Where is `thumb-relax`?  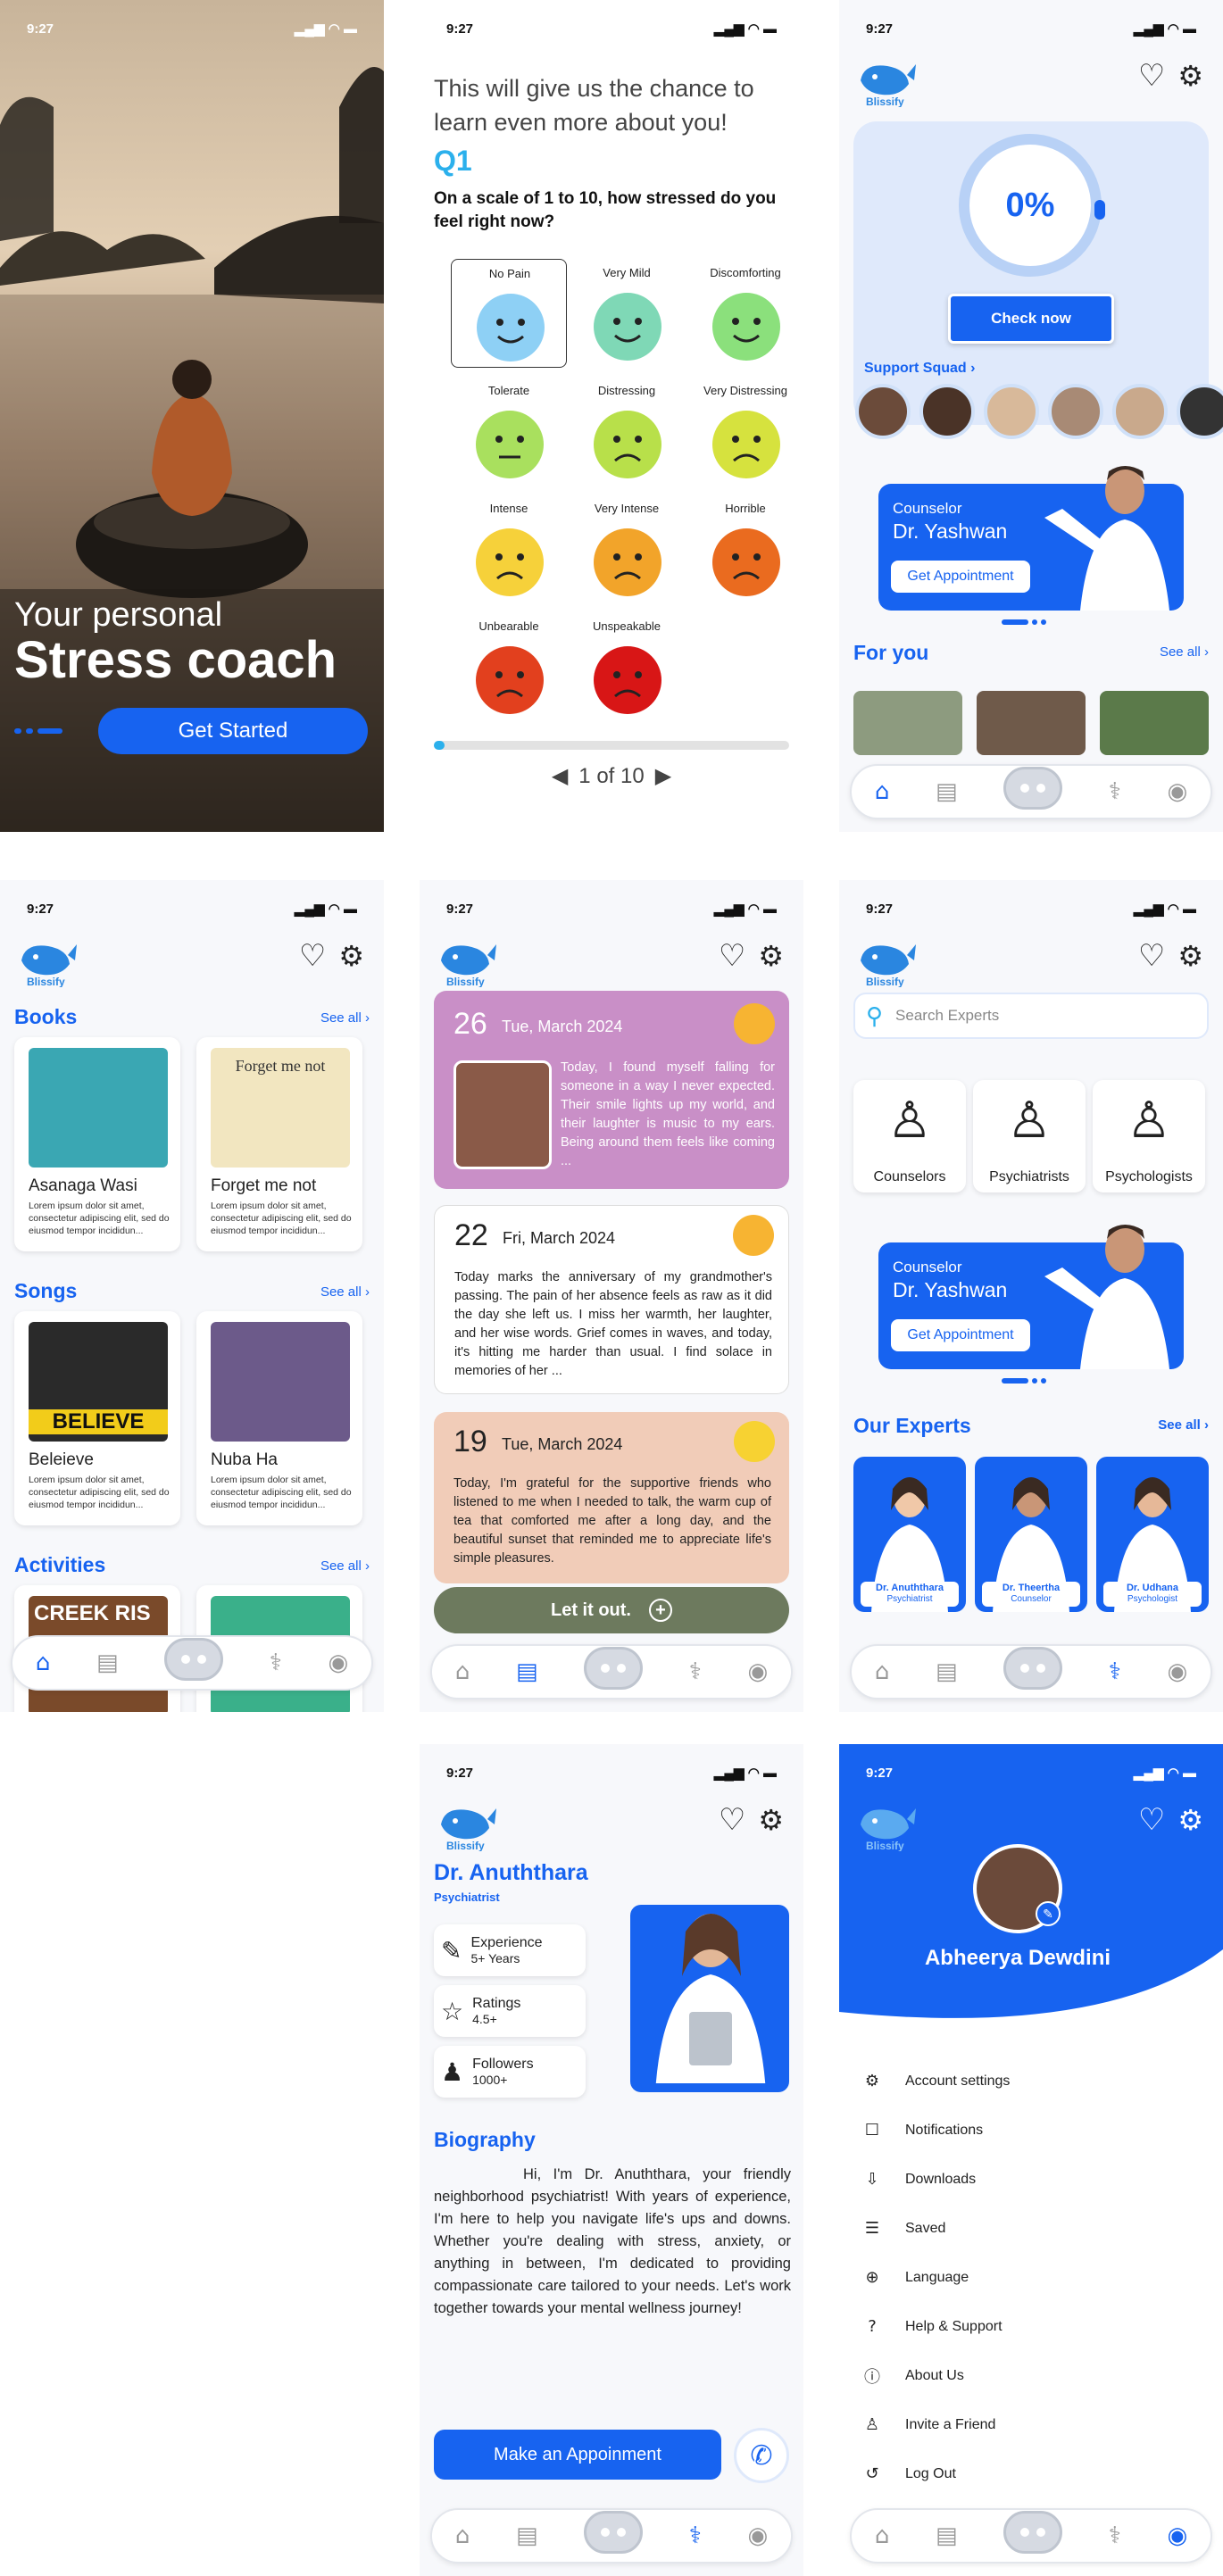 thumb-relax is located at coordinates (1031, 723).